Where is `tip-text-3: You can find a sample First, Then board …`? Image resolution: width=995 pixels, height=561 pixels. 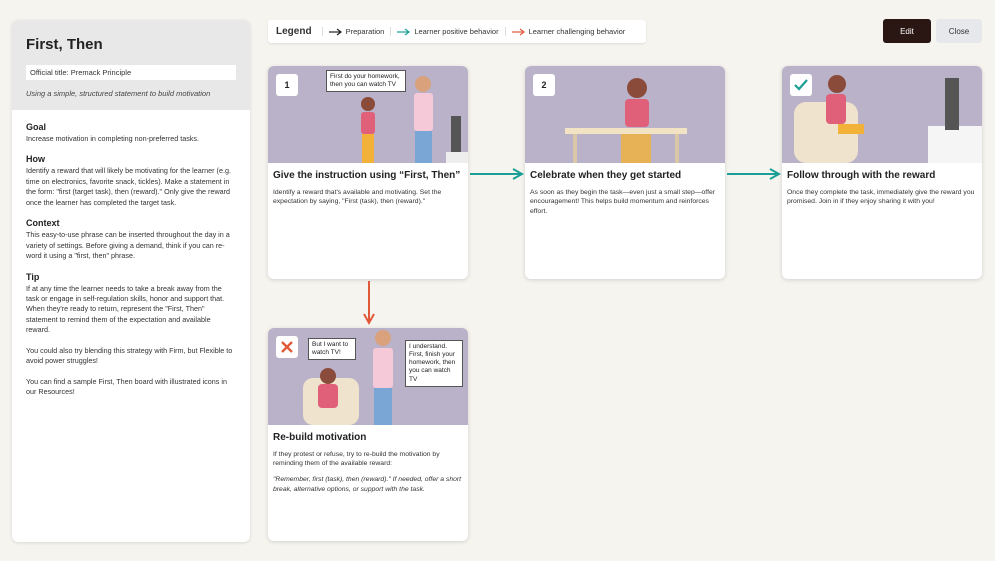 tip-text-3: You can find a sample First, Then board … is located at coordinates (126, 386).